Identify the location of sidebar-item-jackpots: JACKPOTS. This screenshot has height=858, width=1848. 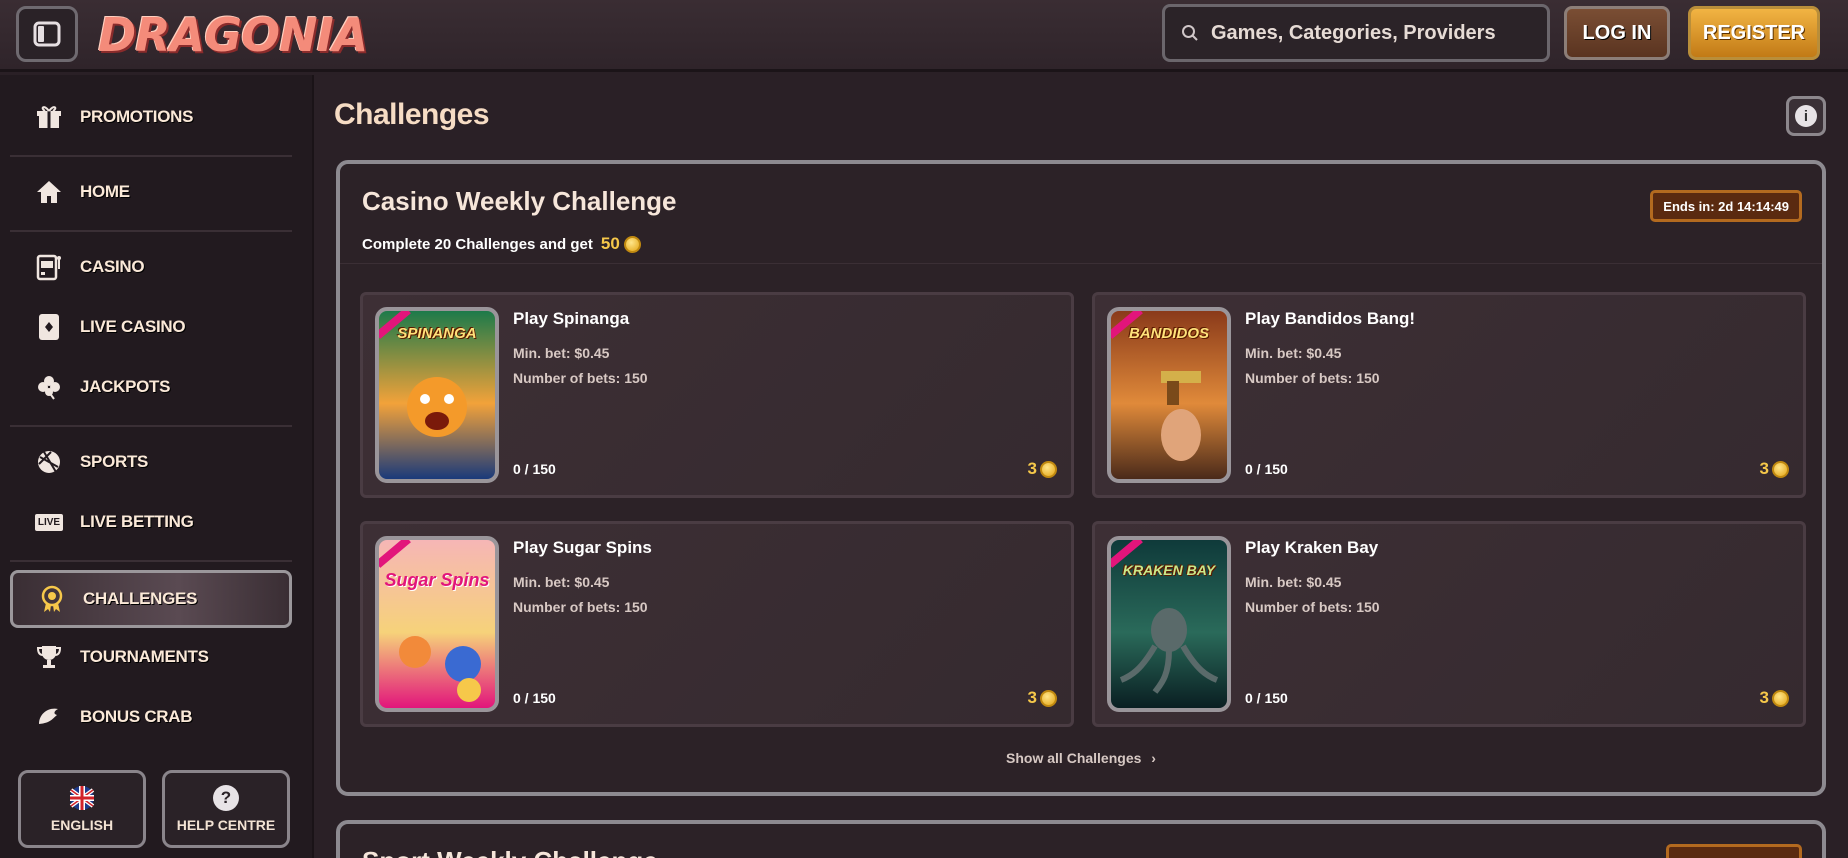
(151, 387).